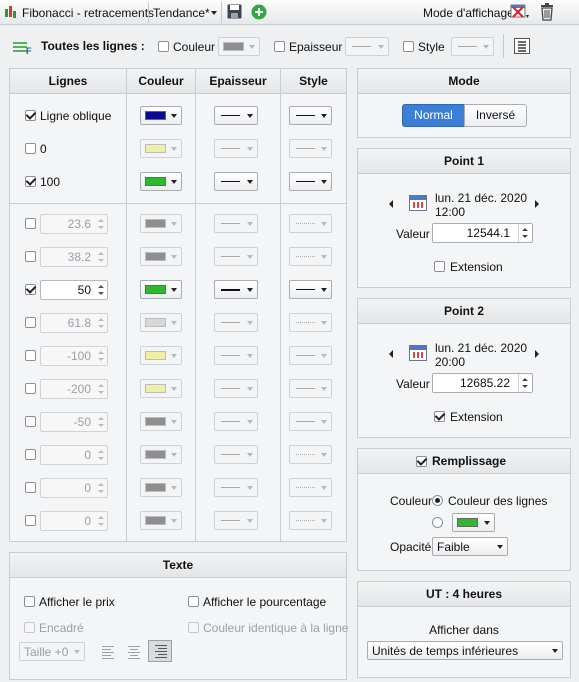 The width and height of the screenshot is (579, 682). Describe the element at coordinates (134, 652) in the screenshot. I see `align-center-button` at that location.